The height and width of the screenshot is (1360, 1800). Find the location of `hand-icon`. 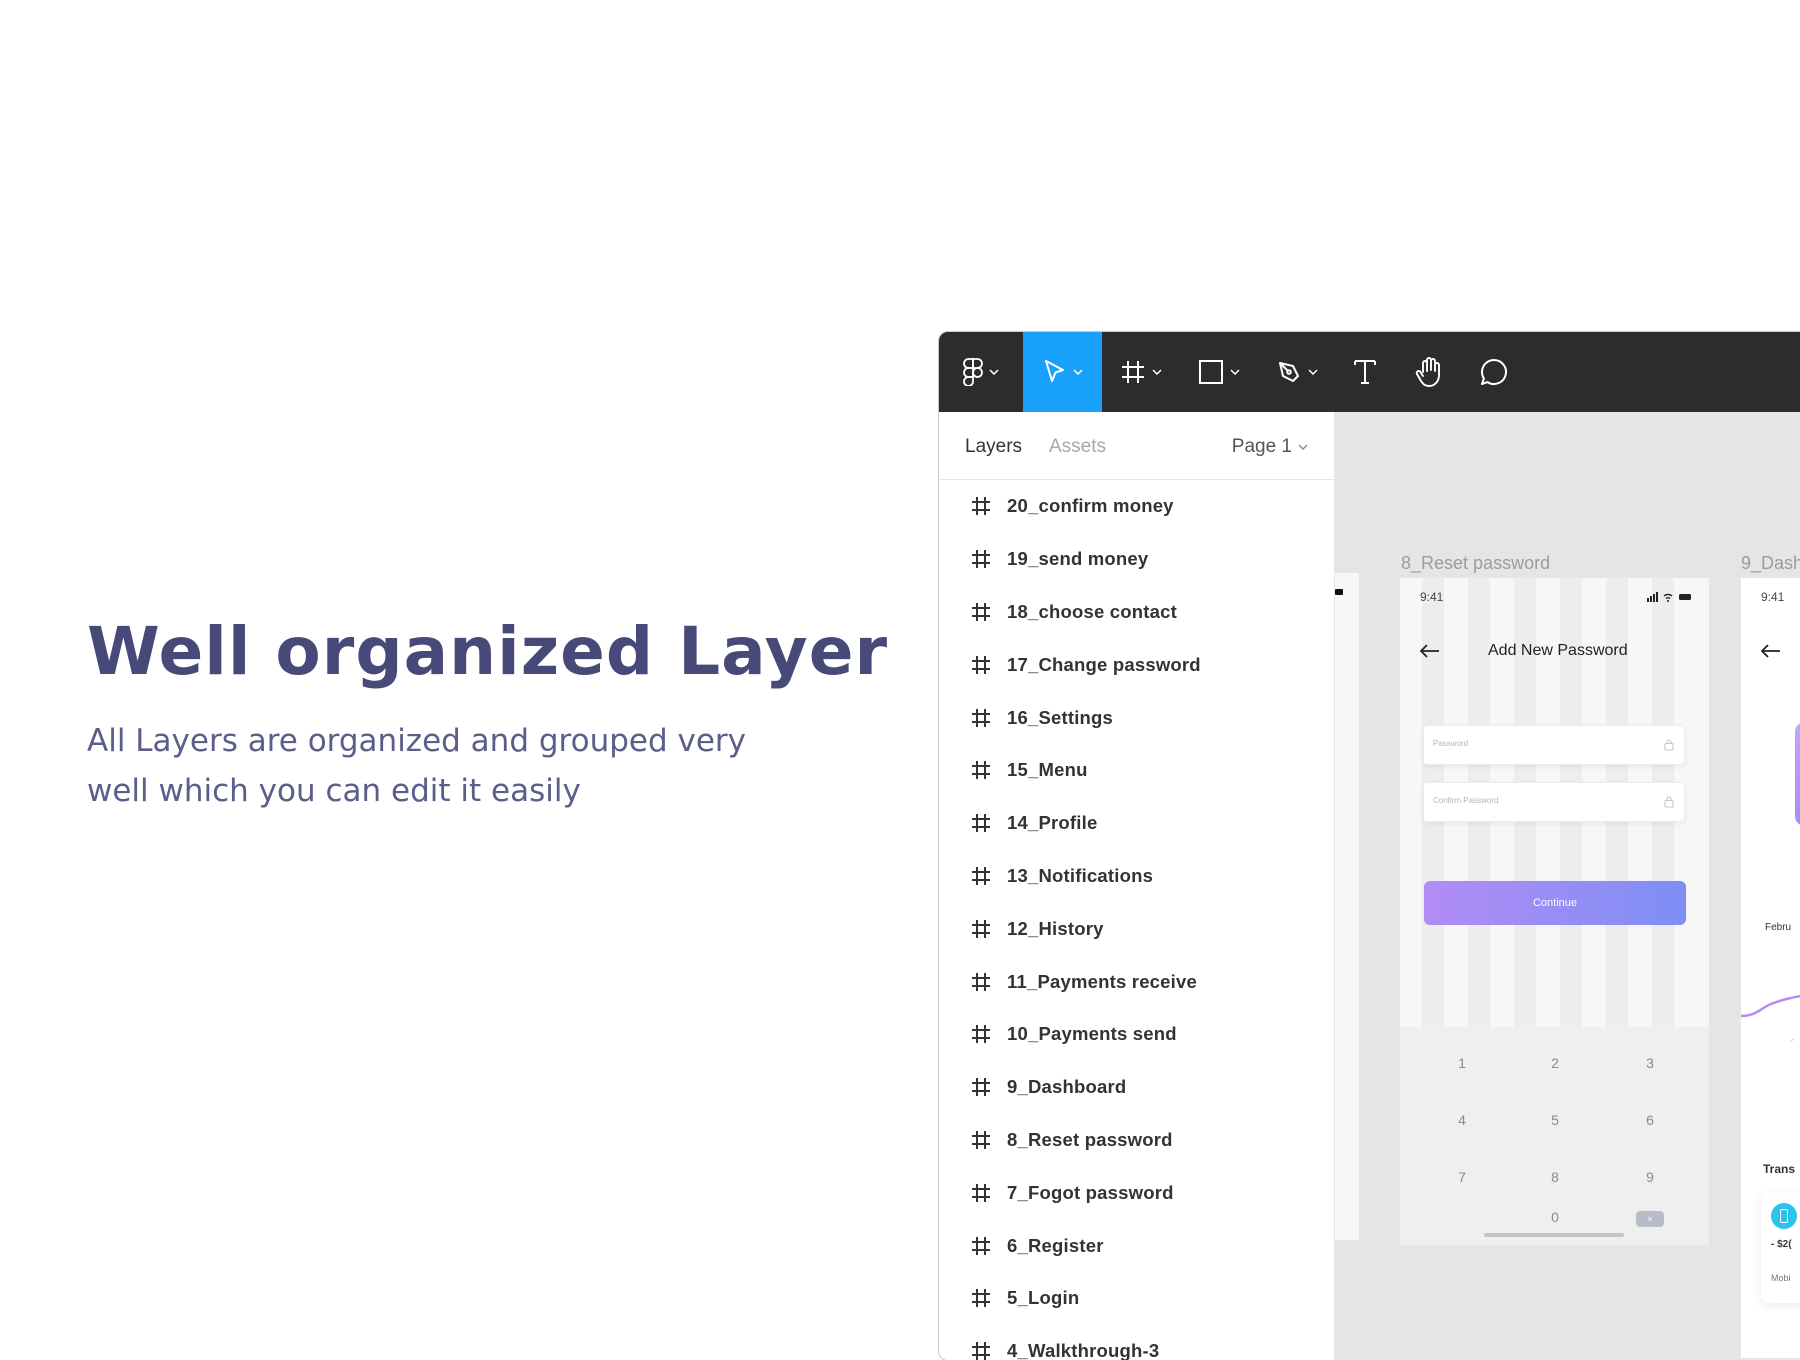

hand-icon is located at coordinates (1427, 372).